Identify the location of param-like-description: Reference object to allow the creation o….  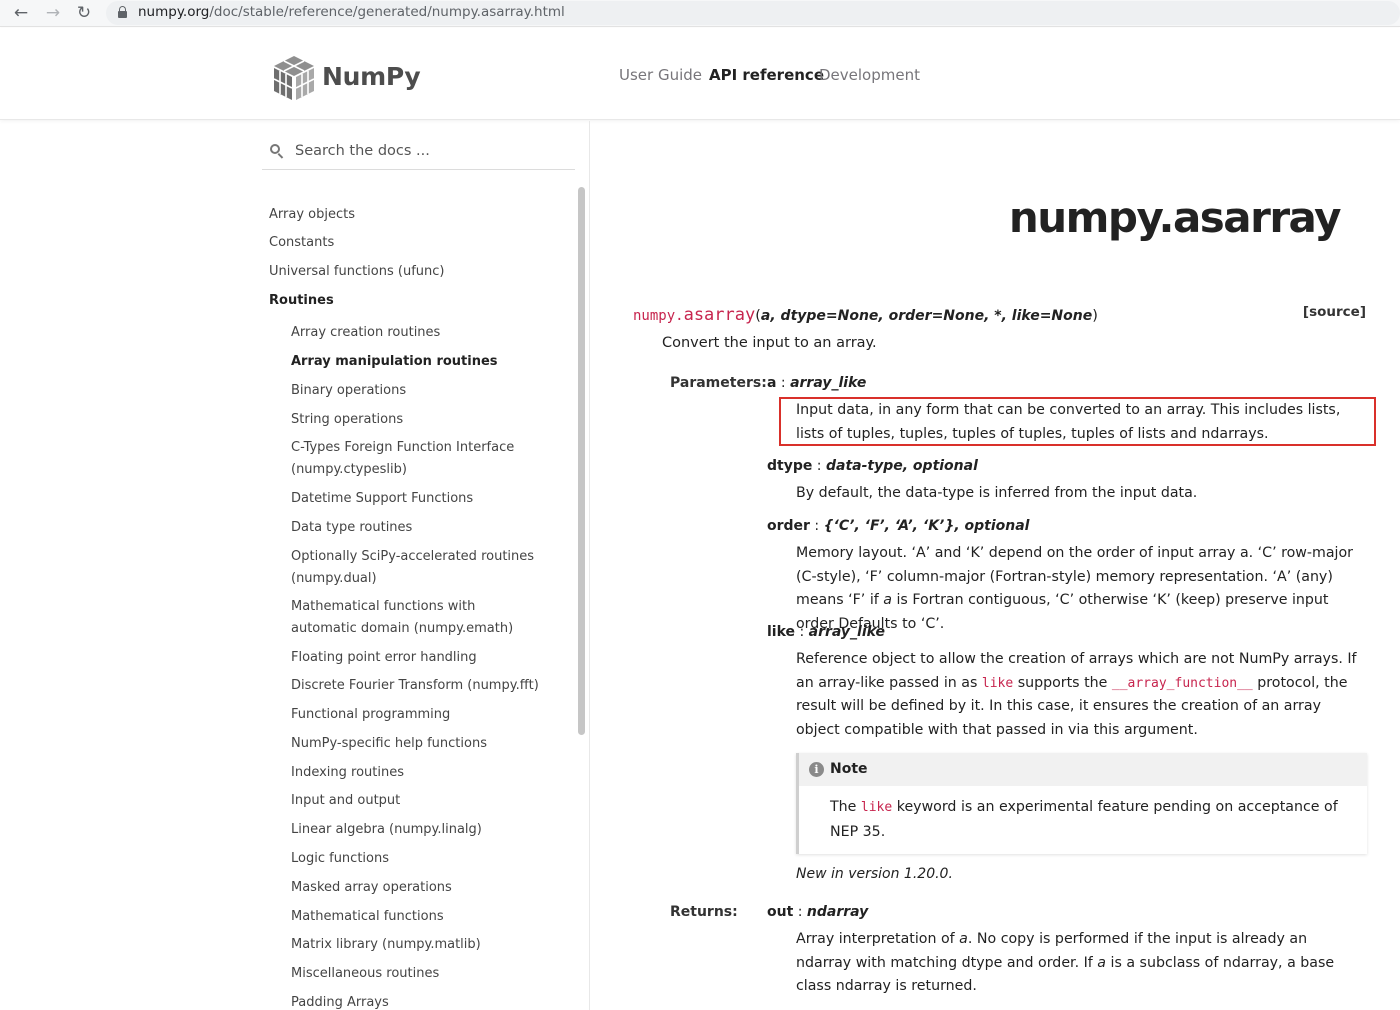
(1081, 695).